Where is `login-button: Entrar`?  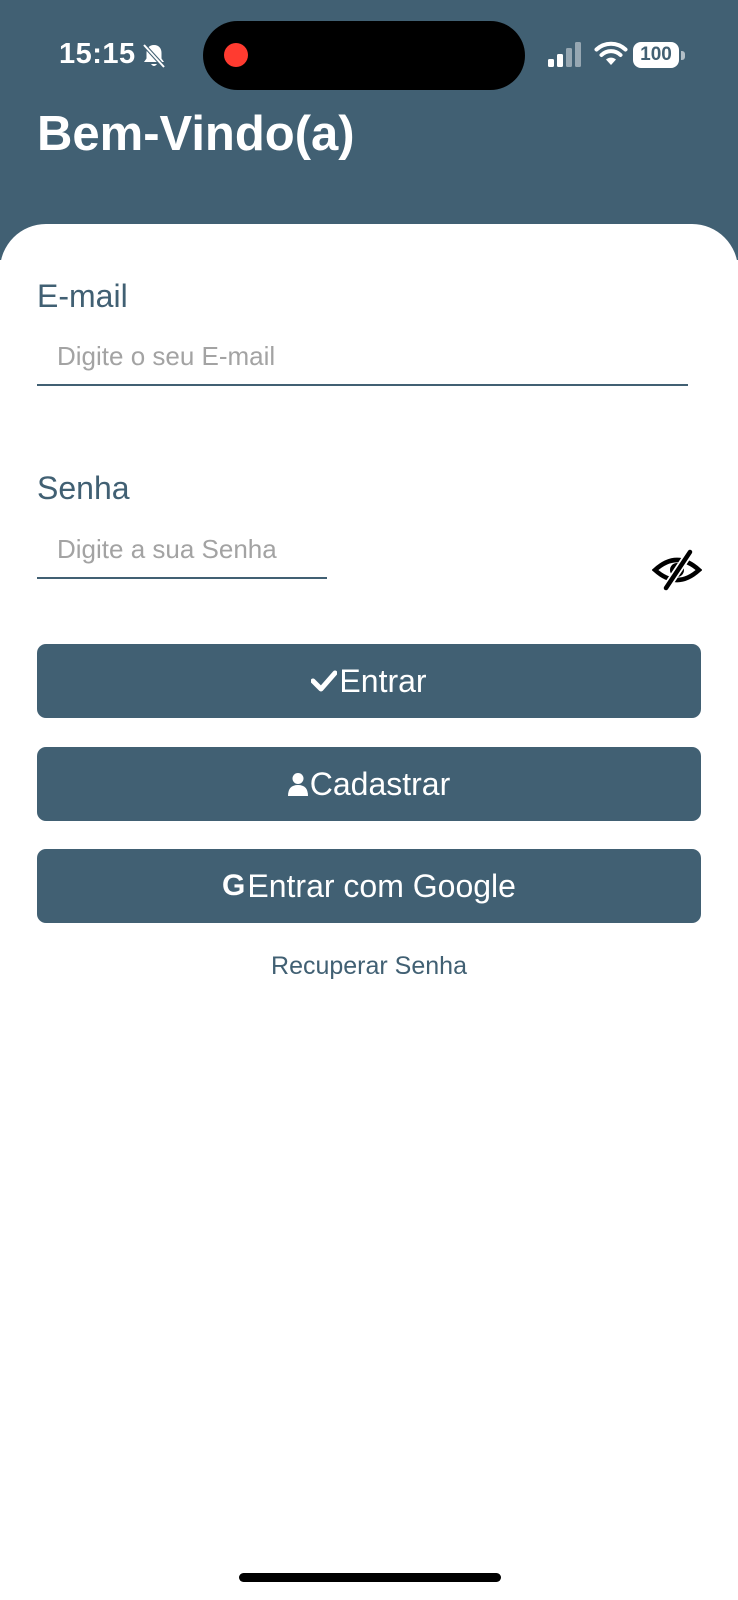
login-button: Entrar is located at coordinates (369, 681).